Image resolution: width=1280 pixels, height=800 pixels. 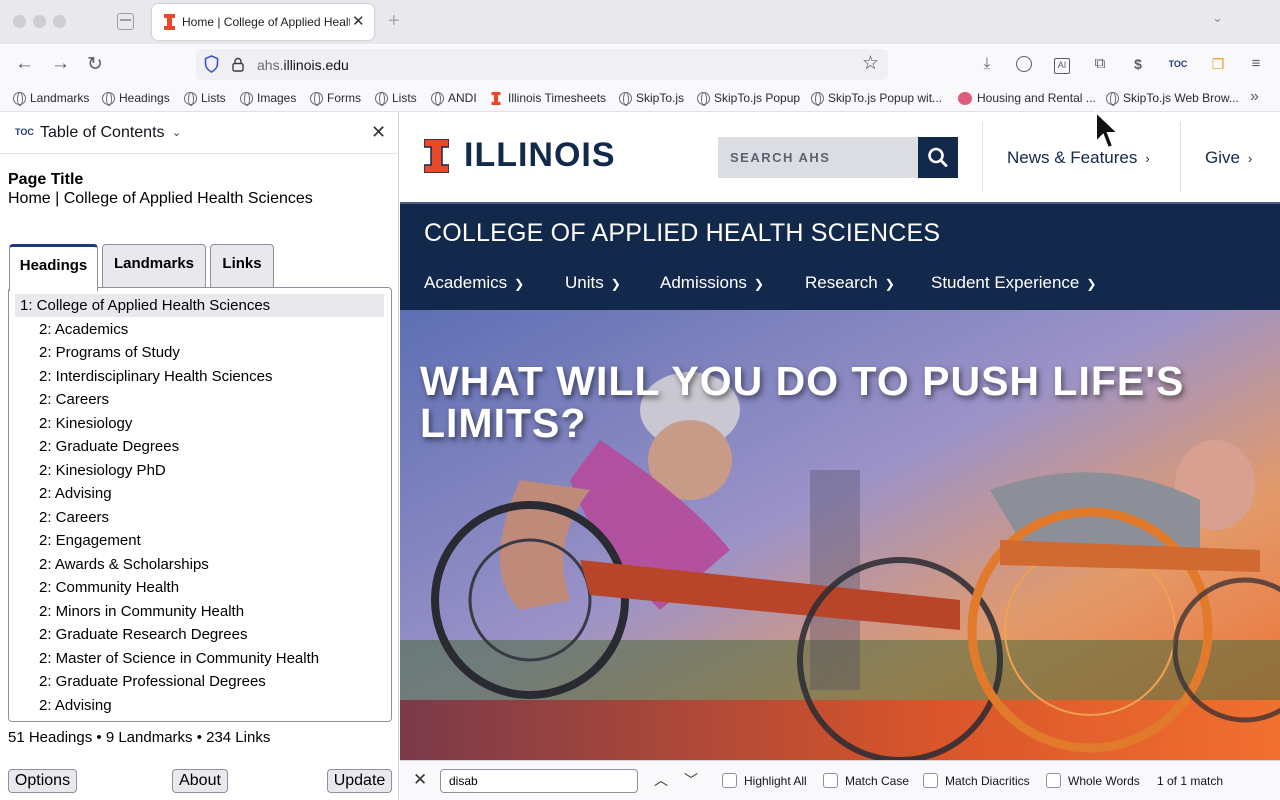 What do you see at coordinates (335, 98) in the screenshot?
I see `bookmark-item: Forms` at bounding box center [335, 98].